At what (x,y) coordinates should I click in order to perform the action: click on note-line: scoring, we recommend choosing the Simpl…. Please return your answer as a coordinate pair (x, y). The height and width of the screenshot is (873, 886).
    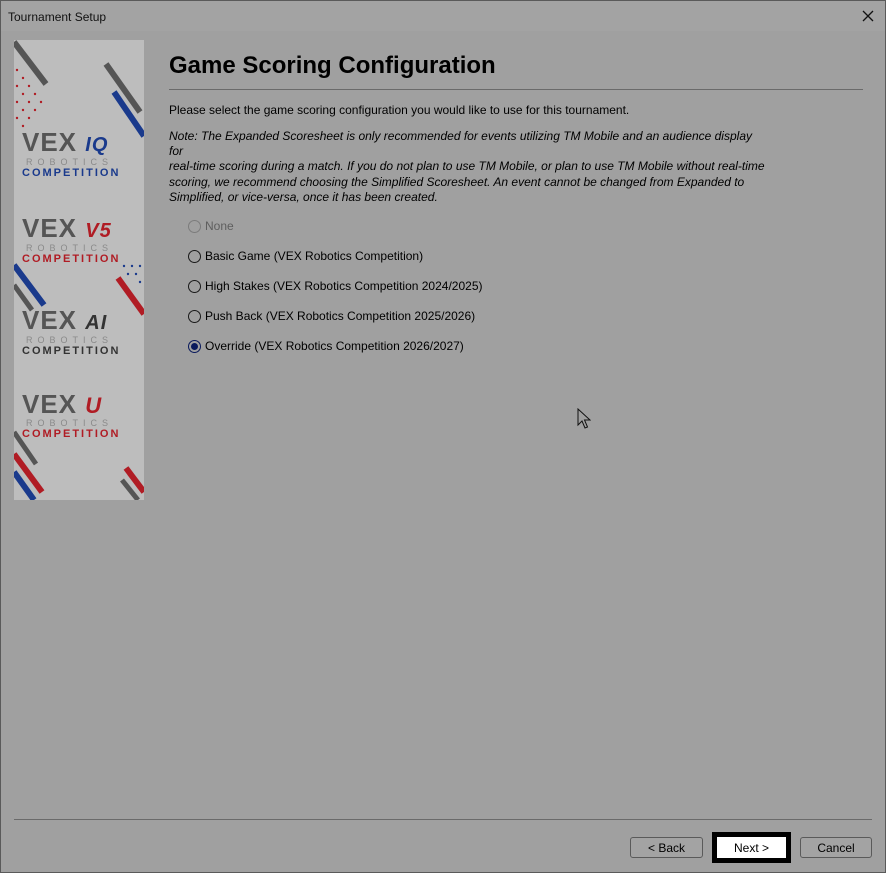
    Looking at the image, I should click on (457, 181).